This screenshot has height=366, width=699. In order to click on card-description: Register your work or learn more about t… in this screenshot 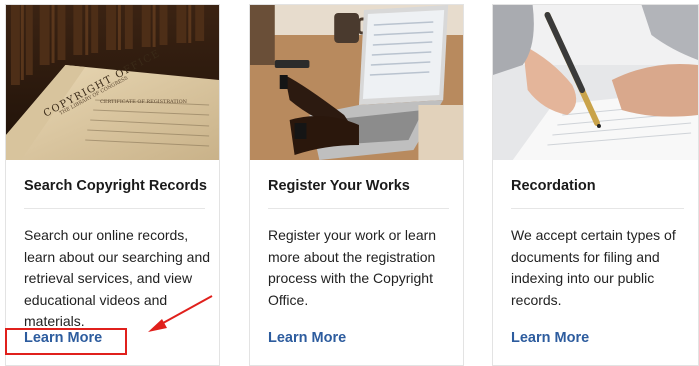, I will do `click(352, 267)`.